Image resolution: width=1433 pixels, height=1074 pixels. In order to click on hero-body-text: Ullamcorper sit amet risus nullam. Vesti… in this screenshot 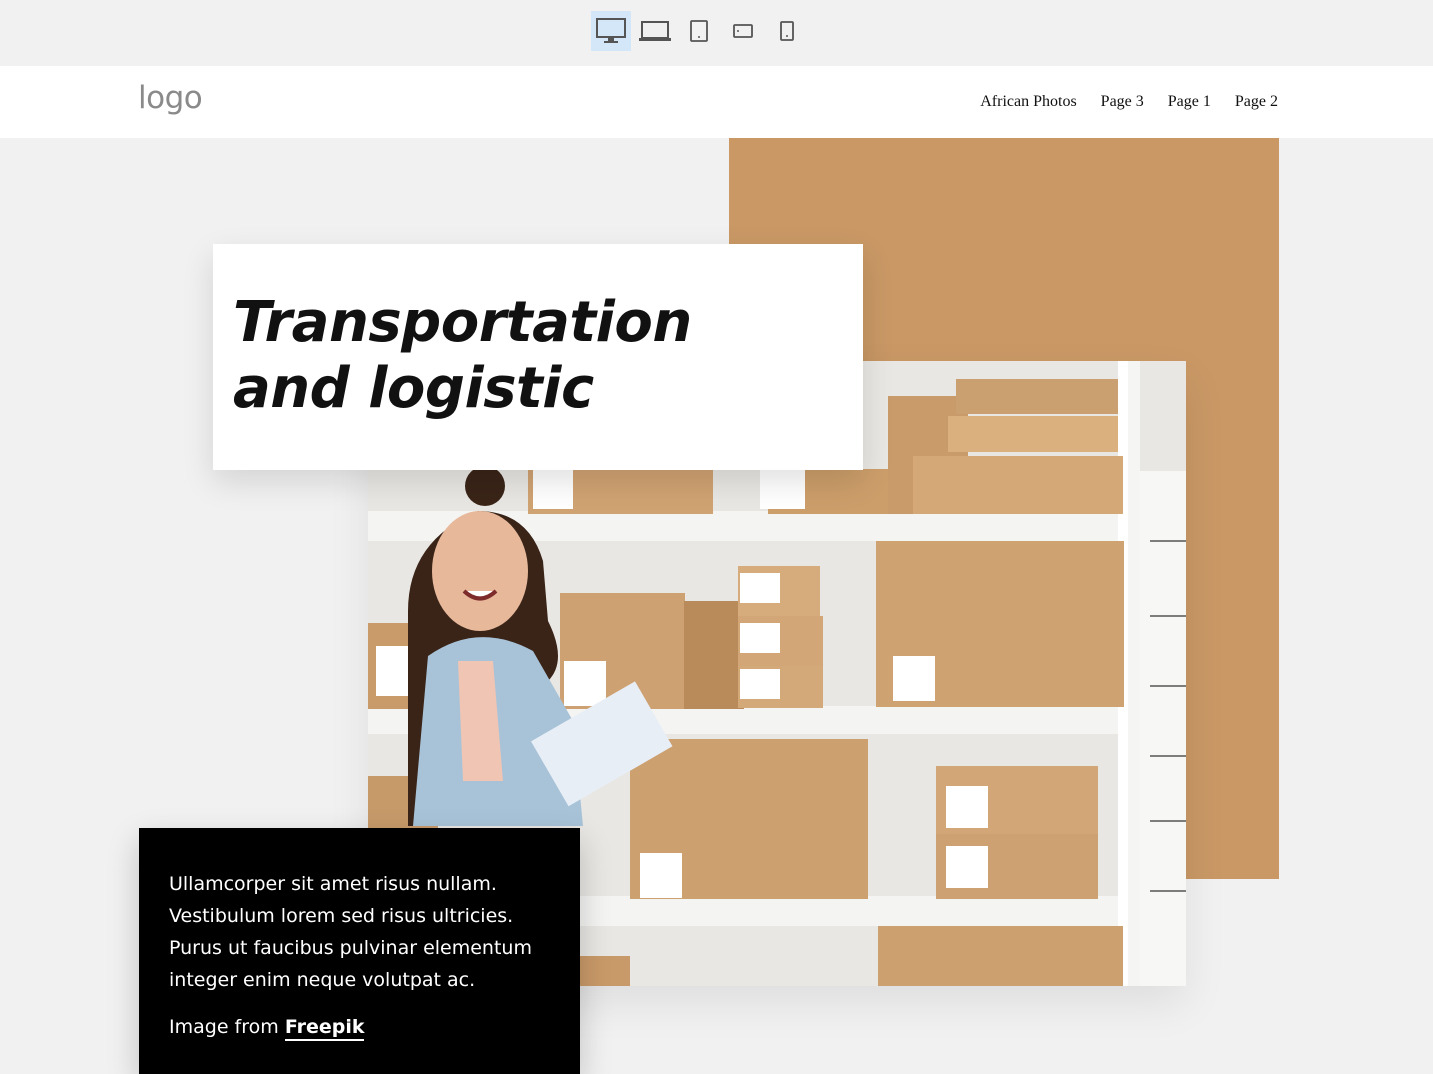, I will do `click(350, 932)`.